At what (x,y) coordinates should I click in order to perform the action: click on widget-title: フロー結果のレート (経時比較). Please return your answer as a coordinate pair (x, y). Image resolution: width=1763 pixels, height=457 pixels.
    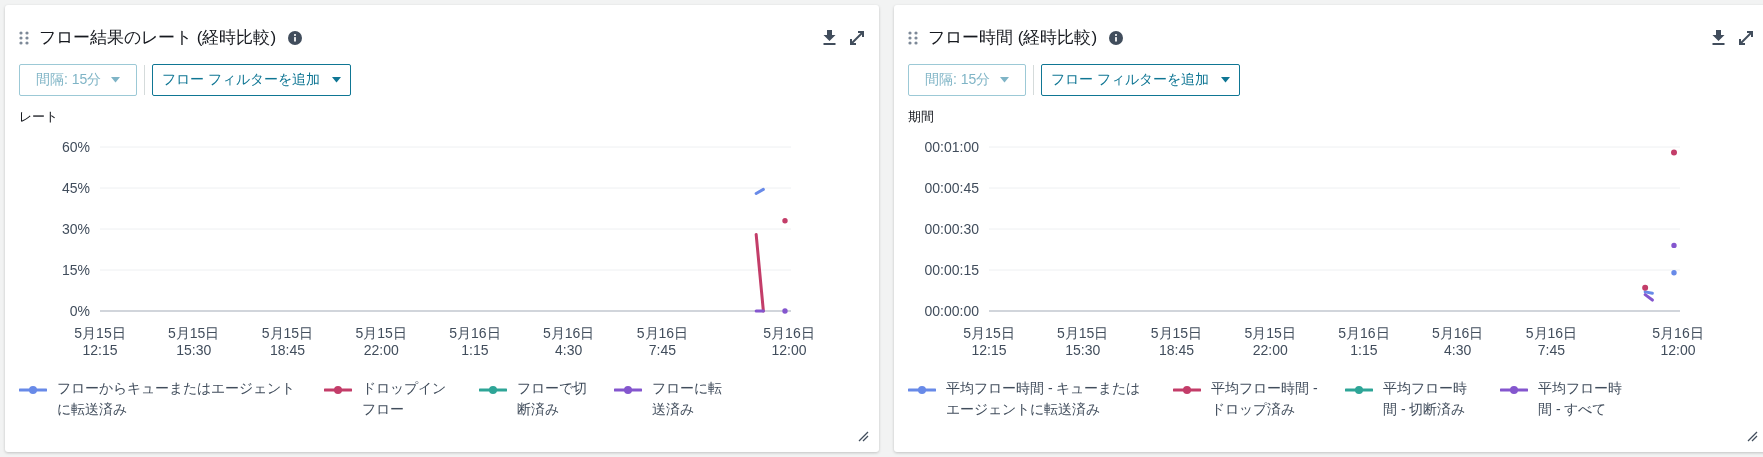
    Looking at the image, I should click on (158, 38).